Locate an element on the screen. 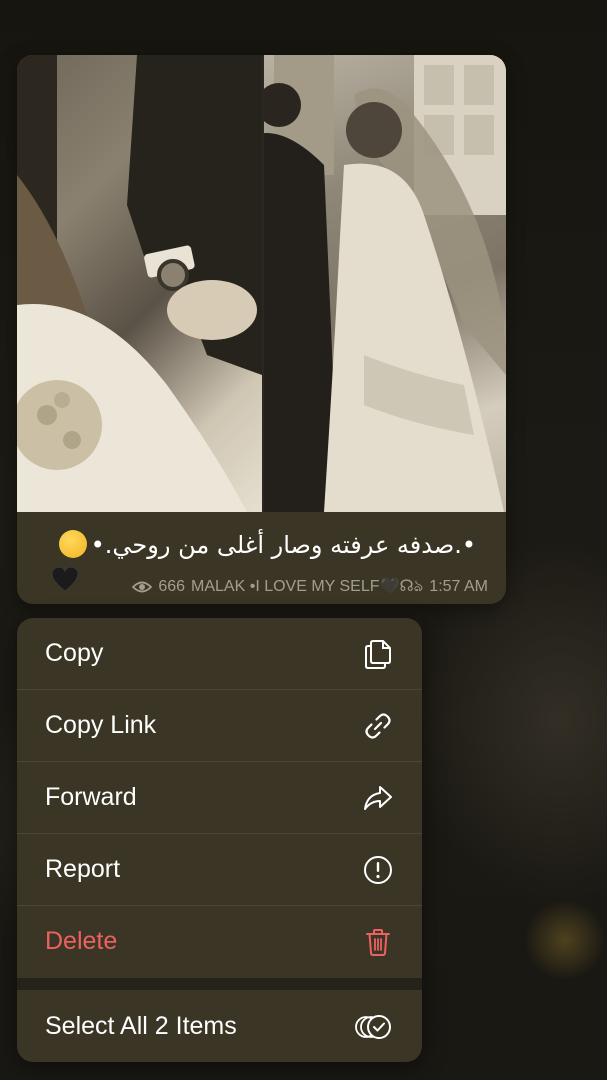 Image resolution: width=607 pixels, height=1080 pixels. exclamation-circle-icon is located at coordinates (378, 870).